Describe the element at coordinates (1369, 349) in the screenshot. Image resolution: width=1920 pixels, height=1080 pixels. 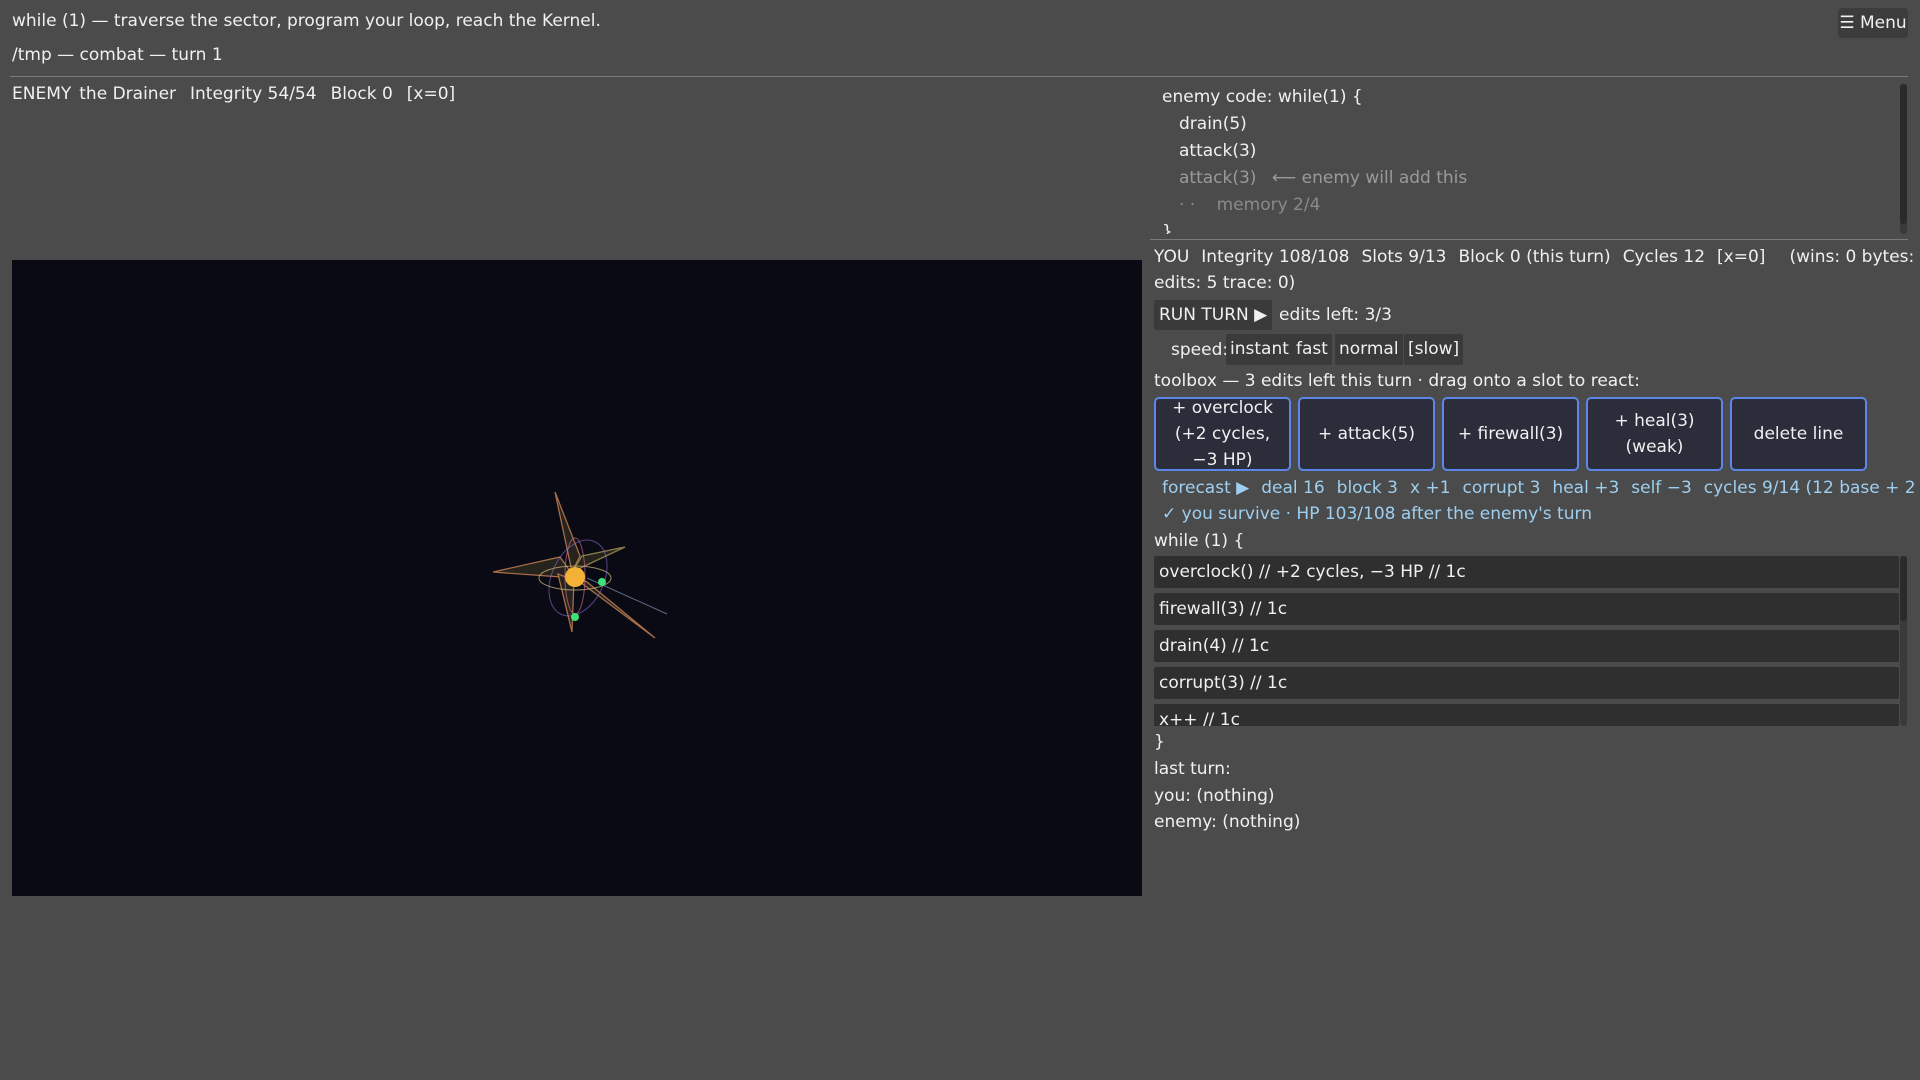
I see `speed-normal-button: normal` at that location.